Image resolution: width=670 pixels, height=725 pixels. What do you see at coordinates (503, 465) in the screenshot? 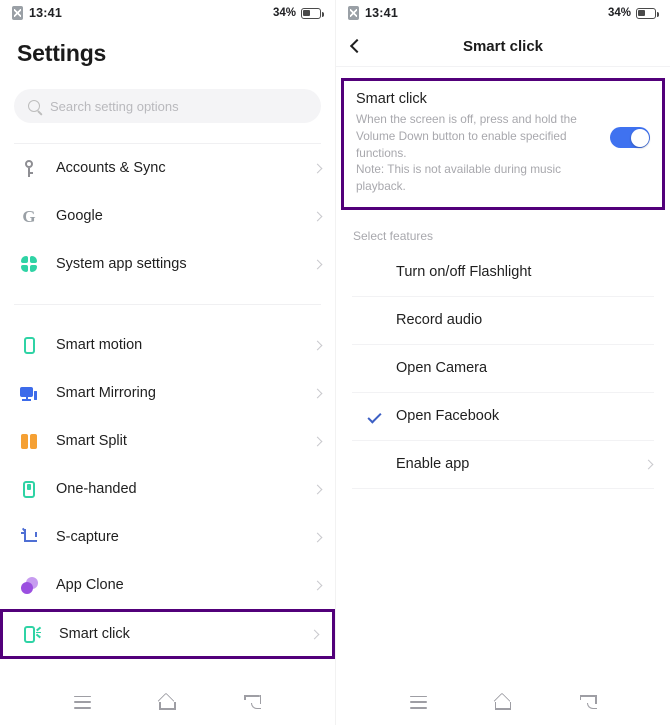
I see `feature-row-enable-app: Enable app` at bounding box center [503, 465].